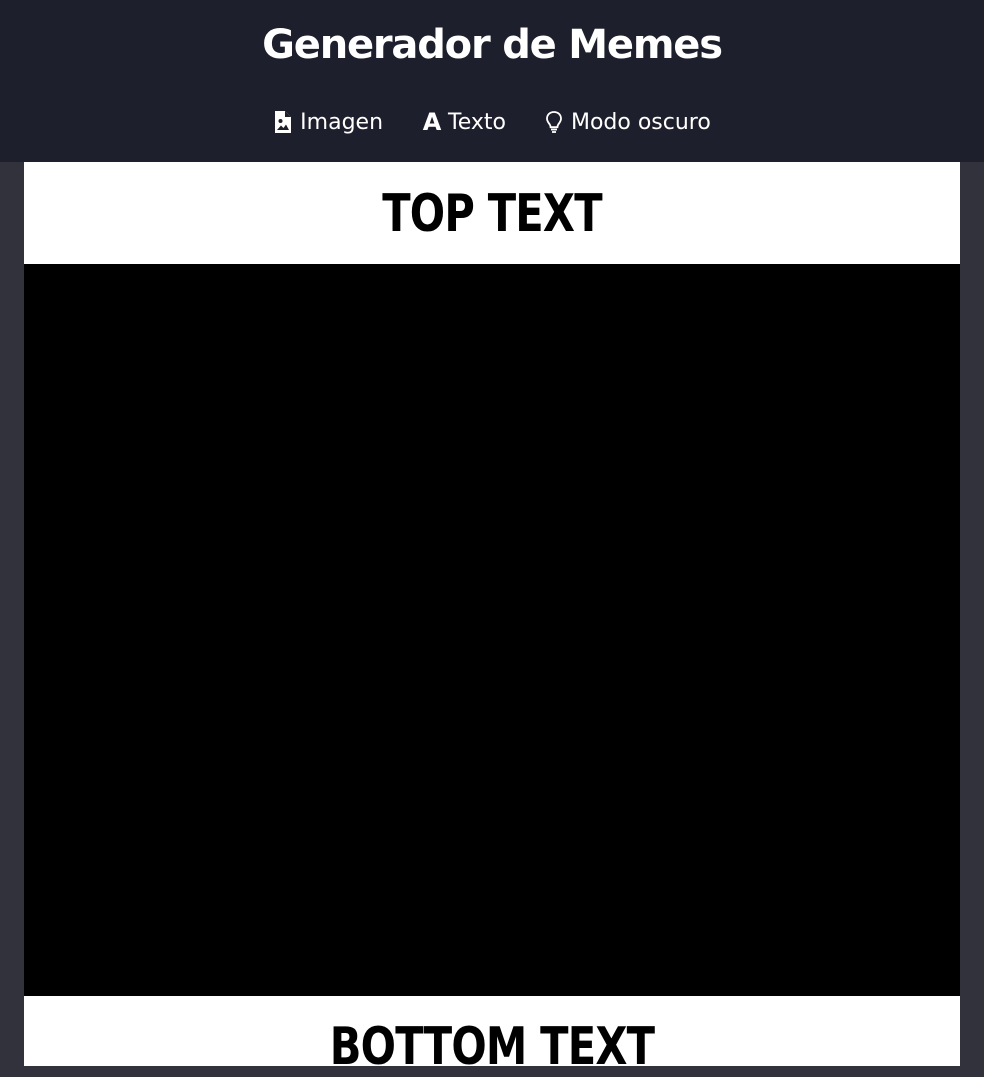 This screenshot has height=1077, width=984. Describe the element at coordinates (492, 1047) in the screenshot. I see `meme-bottom-text: BOTTOM TEXT` at that location.